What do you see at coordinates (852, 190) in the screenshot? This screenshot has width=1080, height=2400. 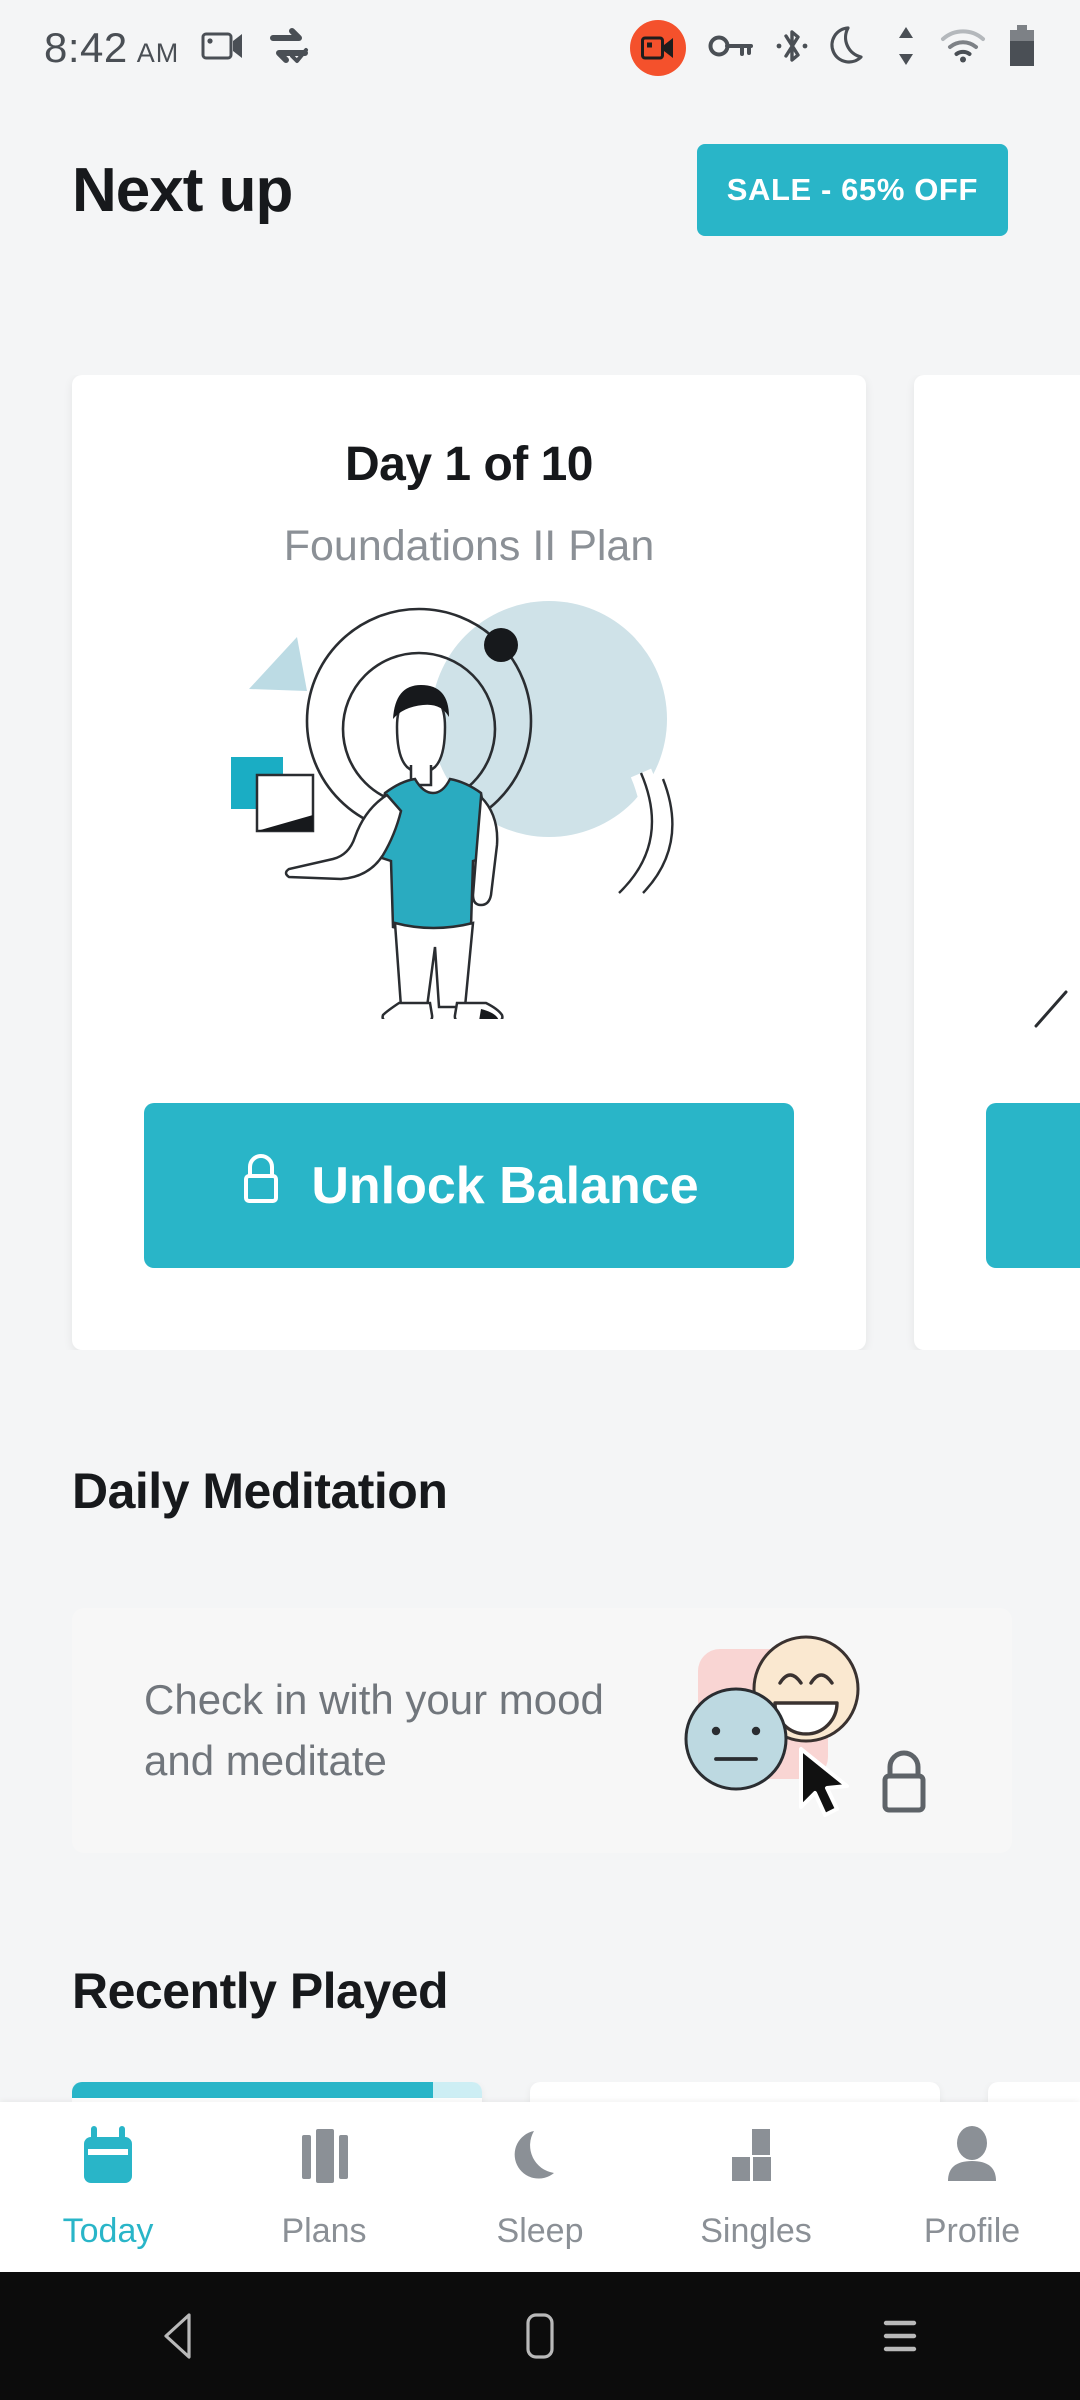 I see `sale-button: SALE - 65% OFF` at bounding box center [852, 190].